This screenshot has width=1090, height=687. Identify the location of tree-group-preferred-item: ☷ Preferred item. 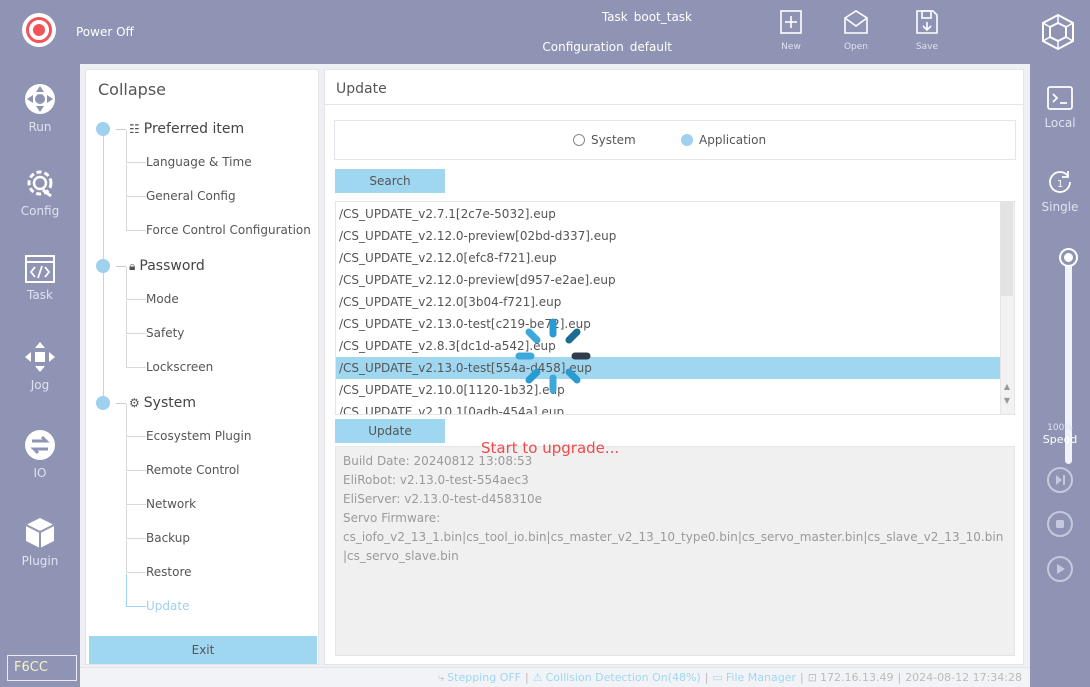
(170, 129).